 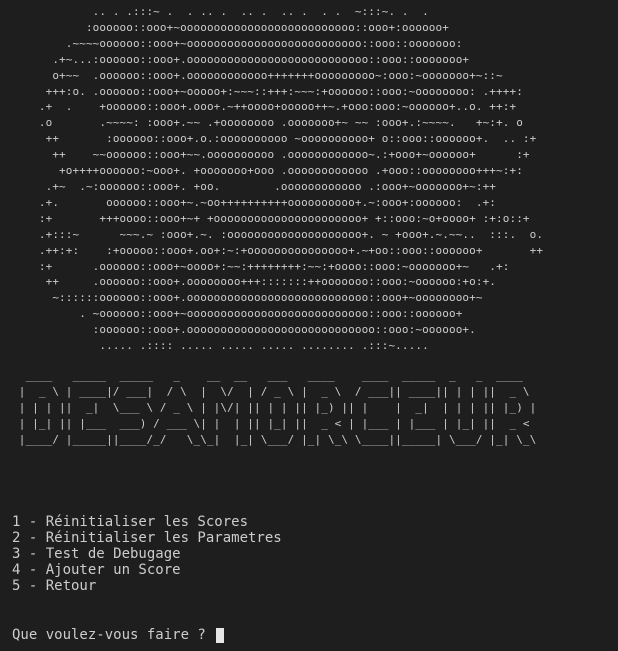 I want to click on menu-item-add-score: 4 - Ajouter un Score, so click(x=96, y=570).